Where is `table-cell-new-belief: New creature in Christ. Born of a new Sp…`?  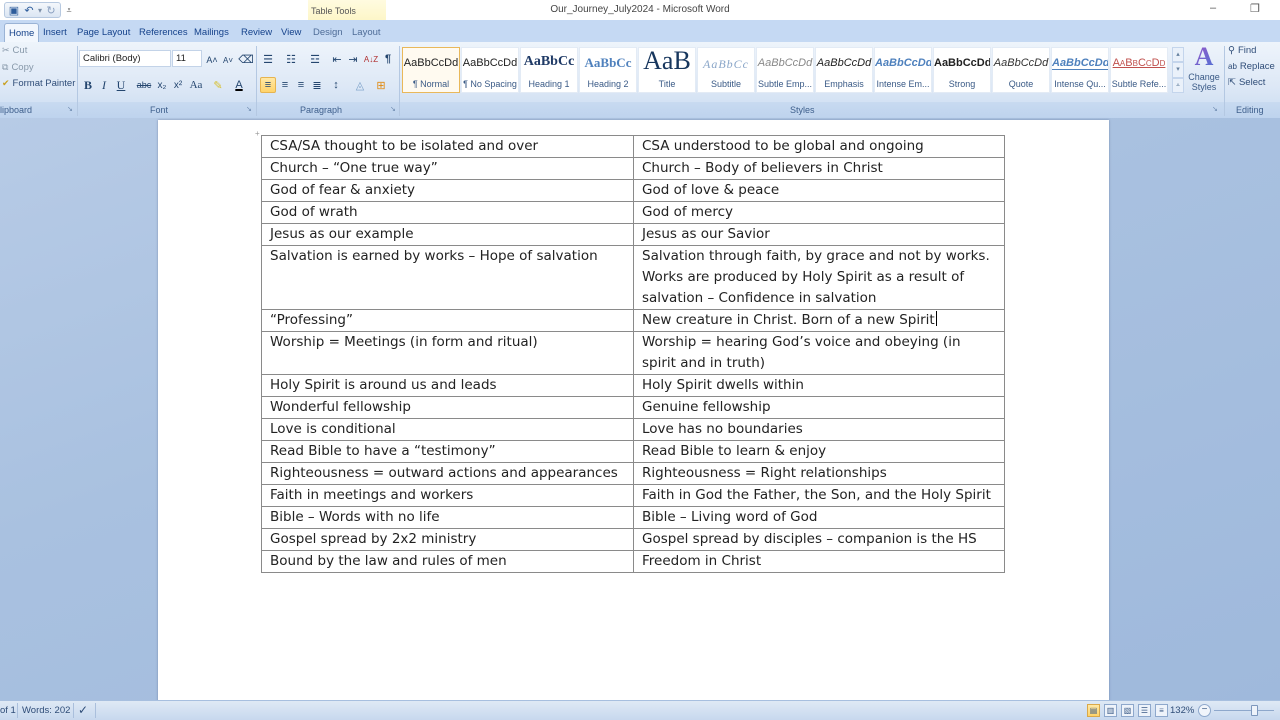 table-cell-new-belief: New creature in Christ. Born of a new Sp… is located at coordinates (819, 320).